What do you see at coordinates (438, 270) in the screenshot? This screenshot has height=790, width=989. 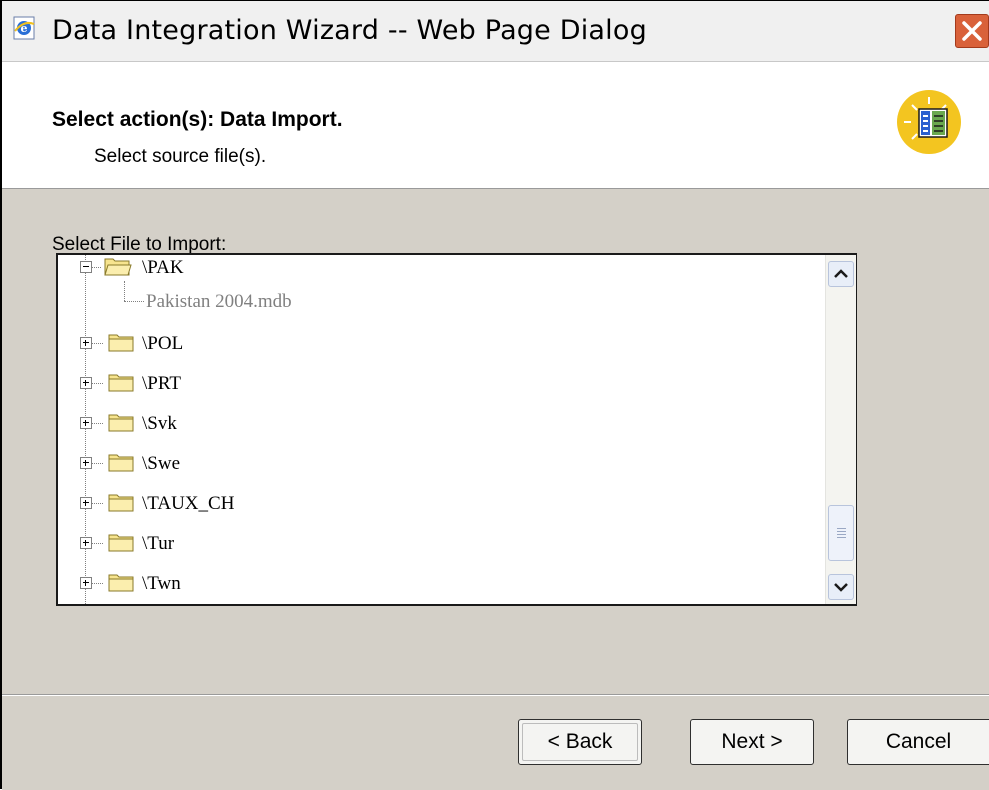 I see `tree-item-pak: \PAK` at bounding box center [438, 270].